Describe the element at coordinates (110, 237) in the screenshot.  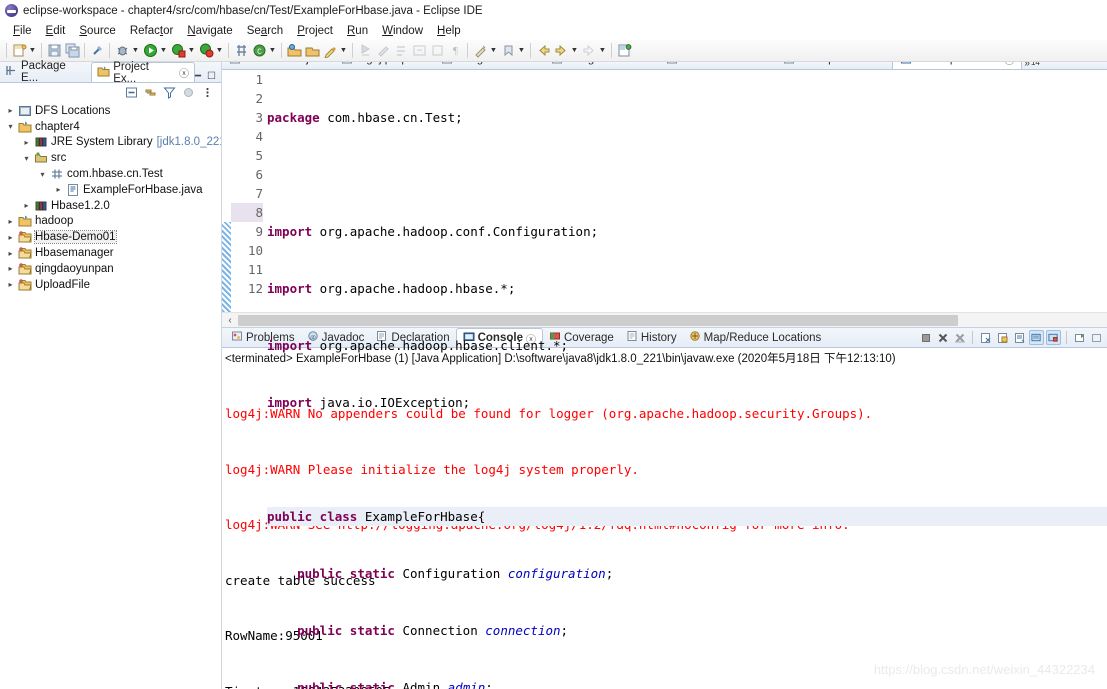
I see `tree-item-hbase-demo01: ▸ Hbase-Demo01` at that location.